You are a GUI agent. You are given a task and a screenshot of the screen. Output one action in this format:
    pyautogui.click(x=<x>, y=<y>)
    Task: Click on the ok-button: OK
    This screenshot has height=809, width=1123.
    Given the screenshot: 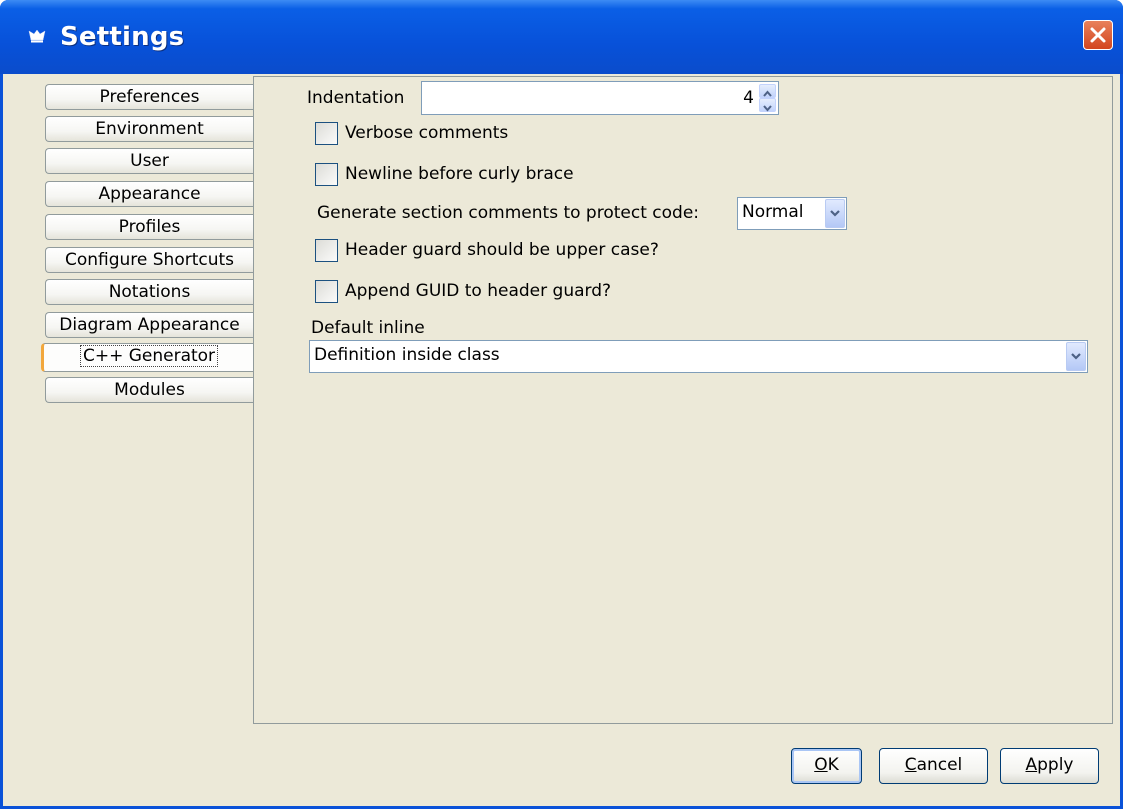 What is the action you would take?
    pyautogui.click(x=826, y=766)
    